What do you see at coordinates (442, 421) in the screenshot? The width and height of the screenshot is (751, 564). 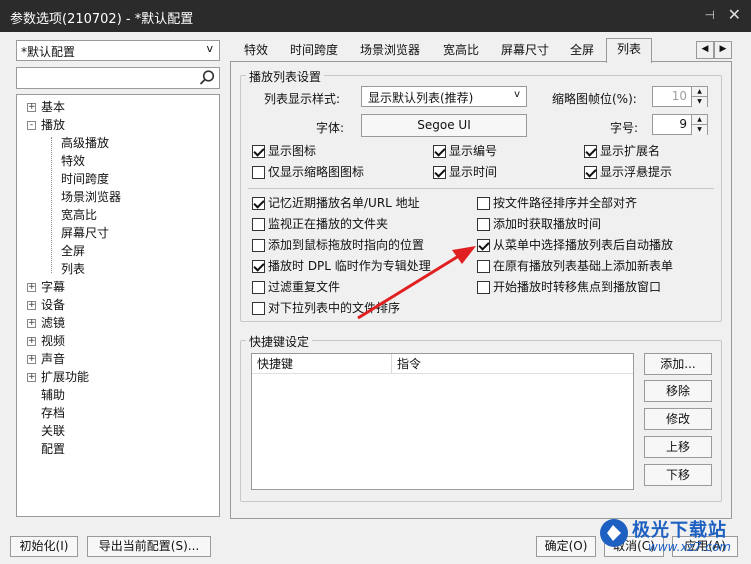 I see `shortcuts-list: 快捷键 指令` at bounding box center [442, 421].